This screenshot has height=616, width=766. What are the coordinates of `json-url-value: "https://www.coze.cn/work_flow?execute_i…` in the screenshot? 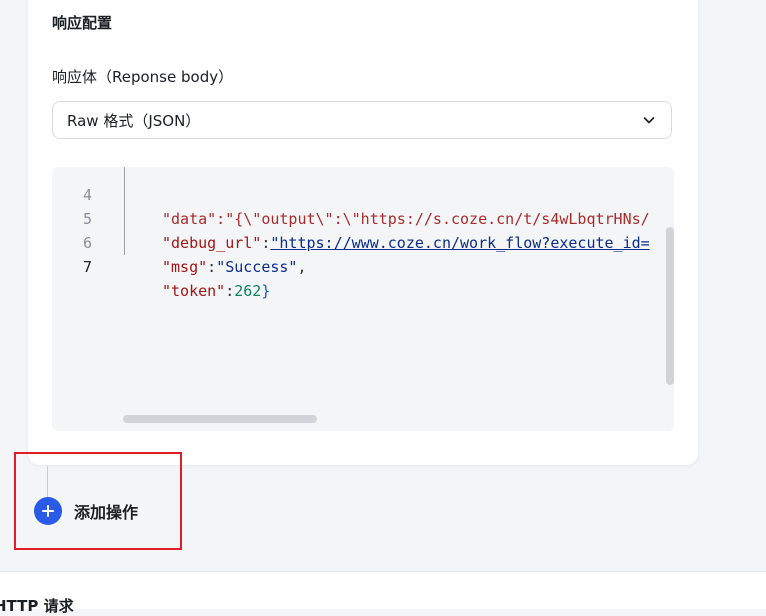 It's located at (459, 243).